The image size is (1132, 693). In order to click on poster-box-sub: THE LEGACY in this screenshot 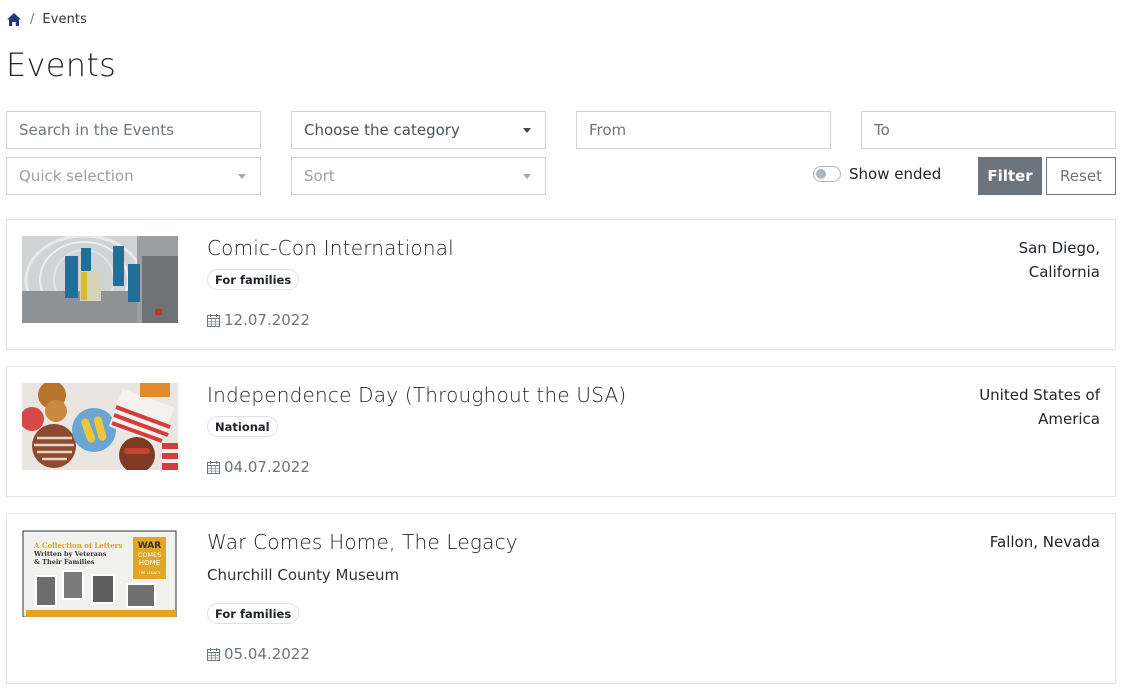, I will do `click(150, 573)`.